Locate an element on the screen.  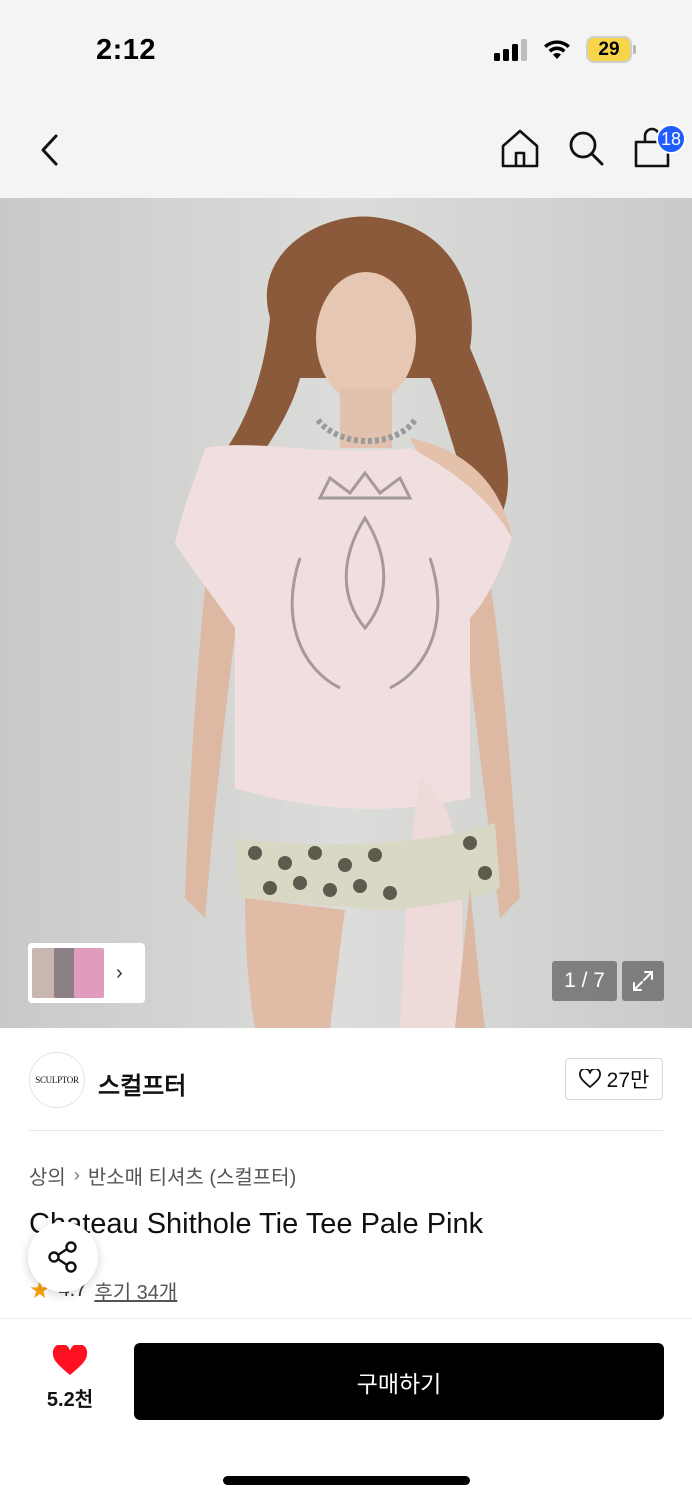
expand-image-button is located at coordinates (643, 981).